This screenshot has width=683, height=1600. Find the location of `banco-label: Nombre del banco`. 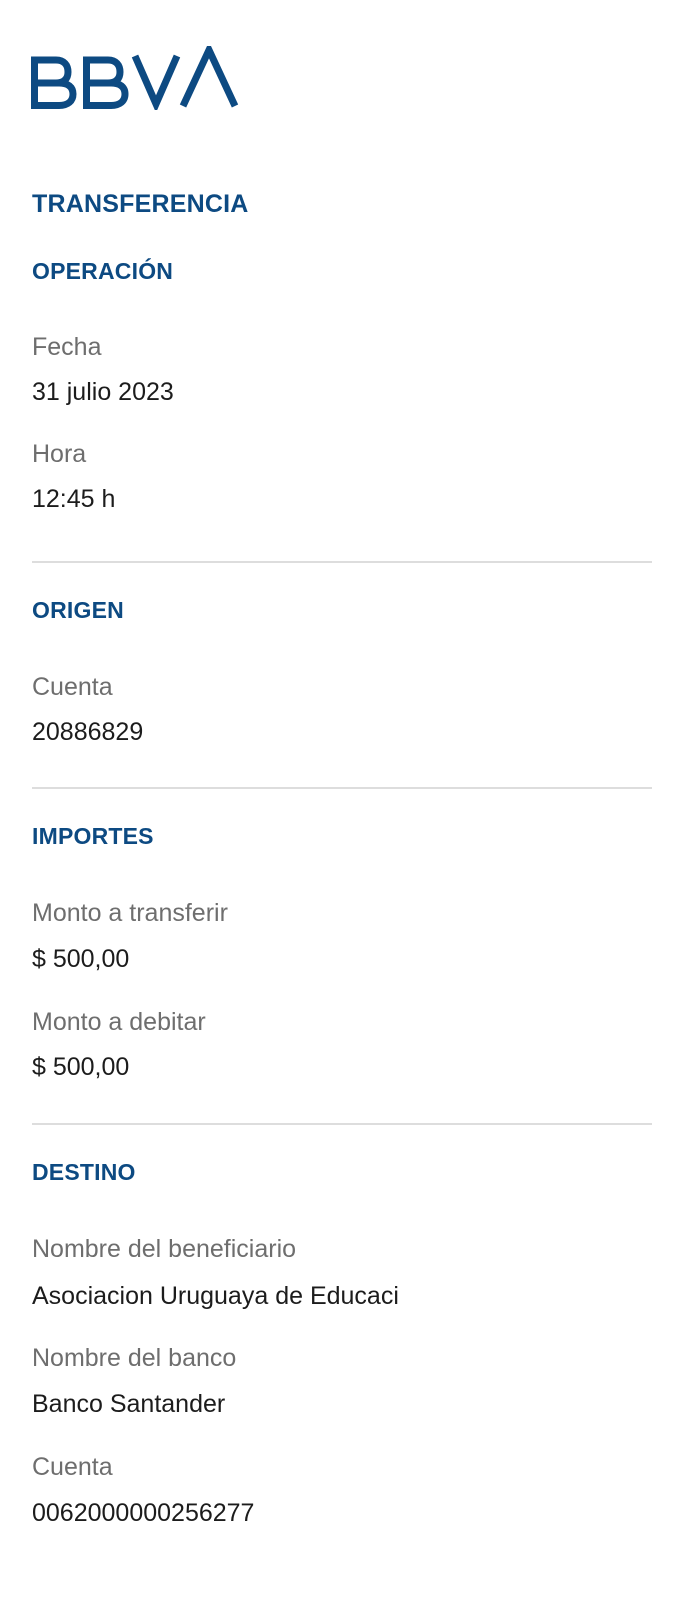

banco-label: Nombre del banco is located at coordinates (134, 1358).